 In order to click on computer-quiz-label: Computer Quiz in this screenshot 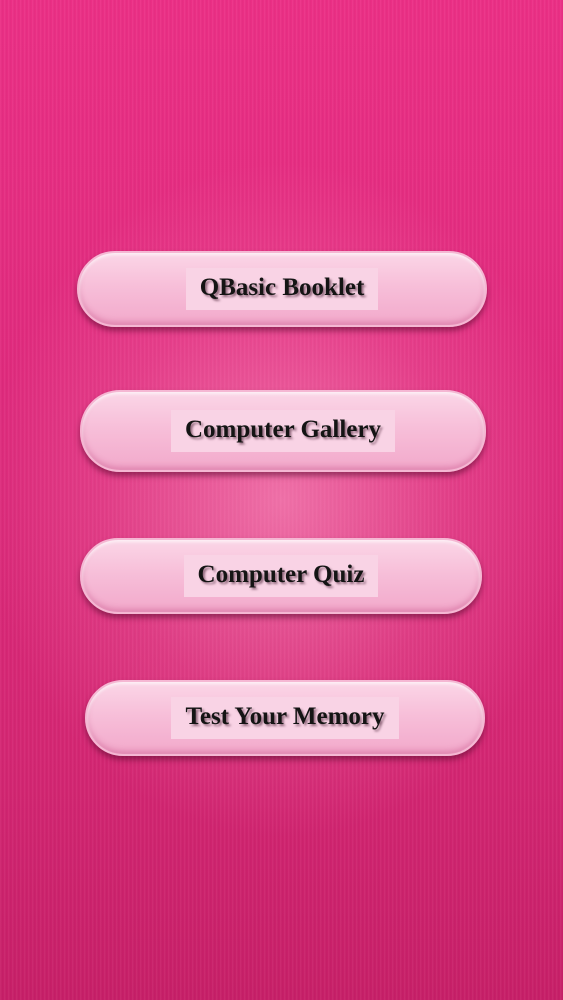, I will do `click(281, 576)`.